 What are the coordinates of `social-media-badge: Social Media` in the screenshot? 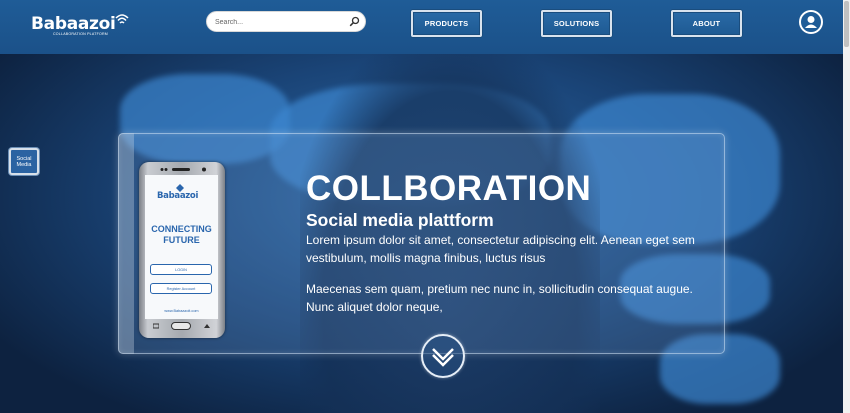 It's located at (24, 161).